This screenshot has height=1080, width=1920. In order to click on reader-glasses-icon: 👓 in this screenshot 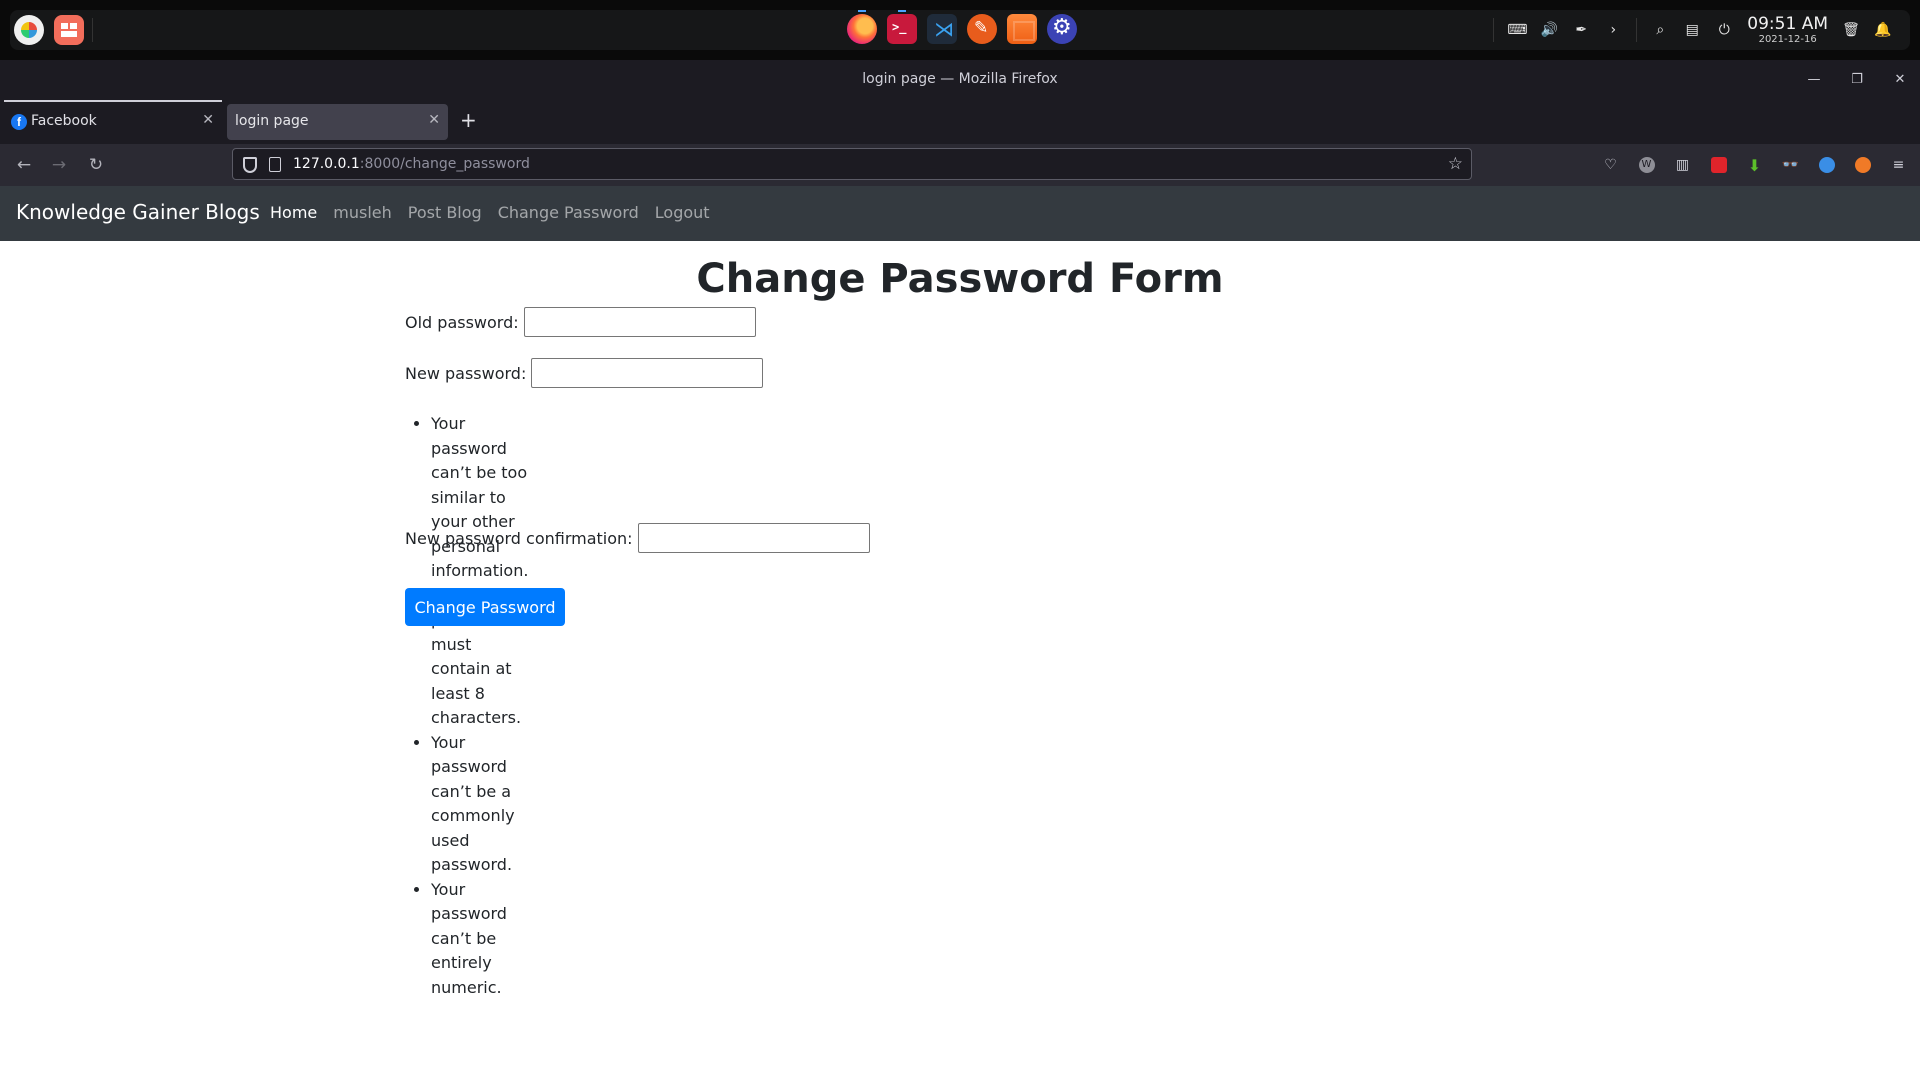, I will do `click(1790, 165)`.